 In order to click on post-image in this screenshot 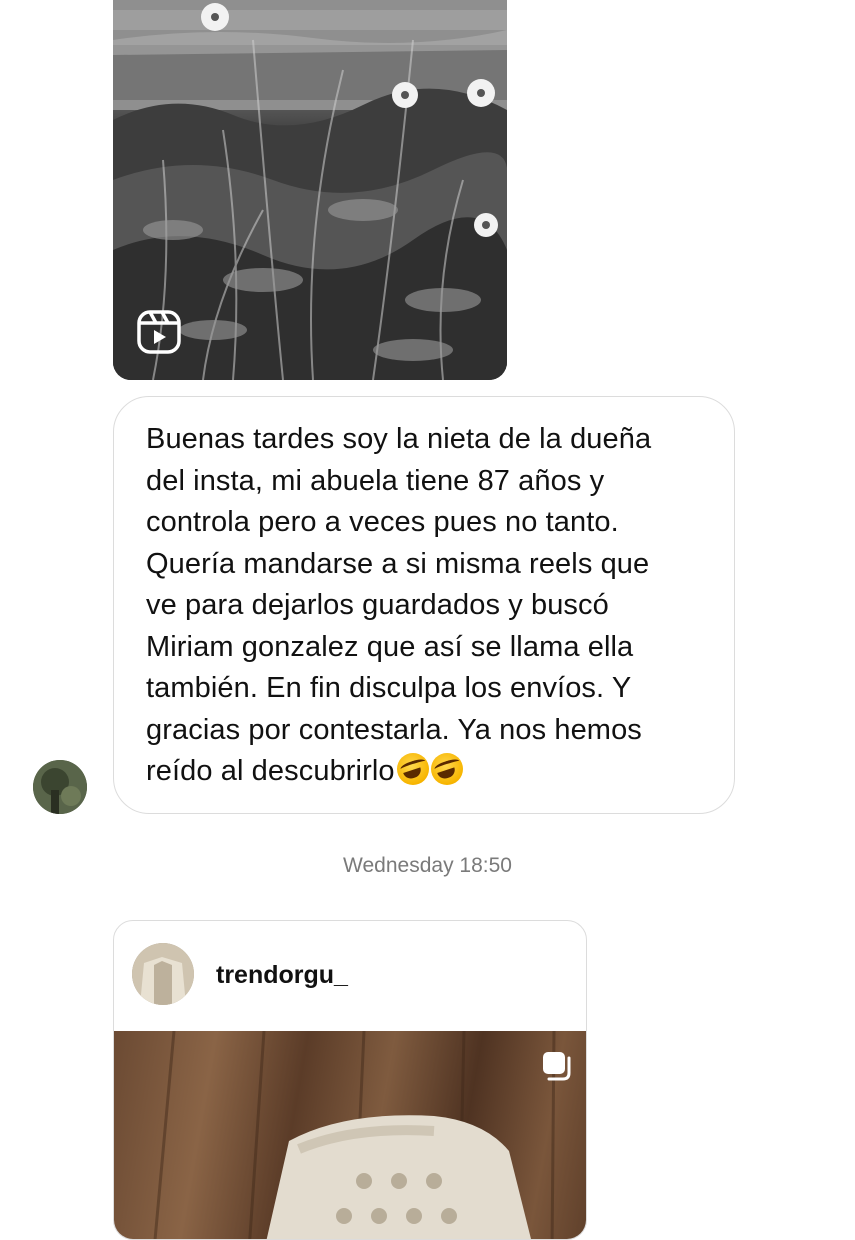, I will do `click(350, 1134)`.